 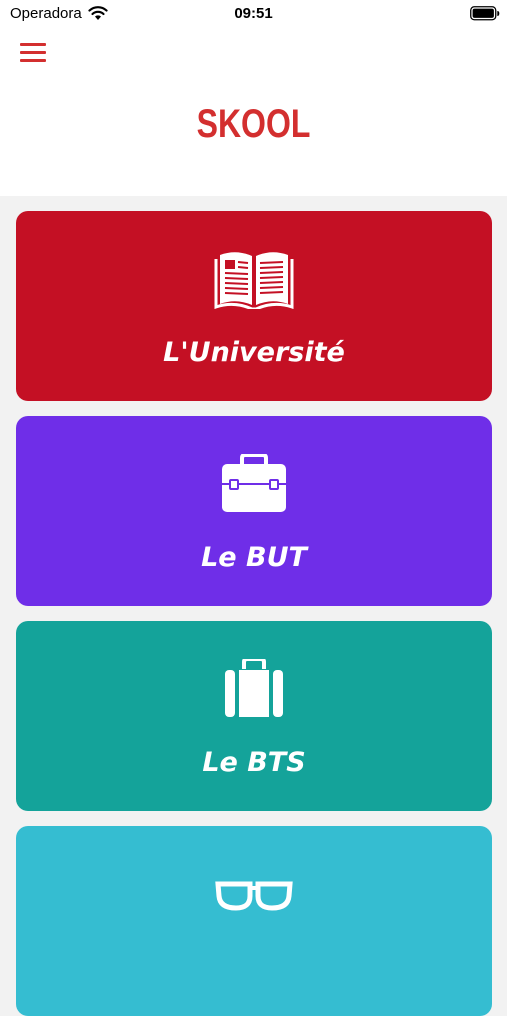 What do you see at coordinates (254, 280) in the screenshot?
I see `book-icon` at bounding box center [254, 280].